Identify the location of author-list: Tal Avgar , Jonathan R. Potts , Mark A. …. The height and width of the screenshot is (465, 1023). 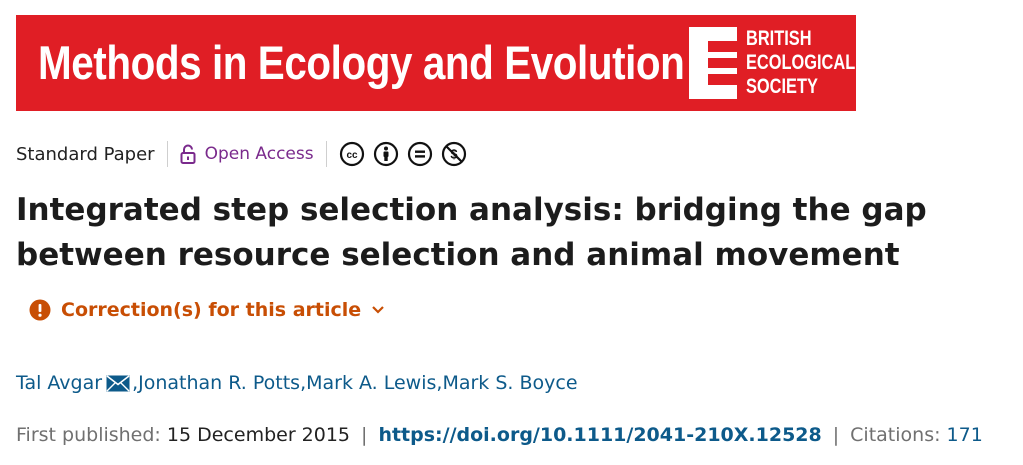
(297, 383).